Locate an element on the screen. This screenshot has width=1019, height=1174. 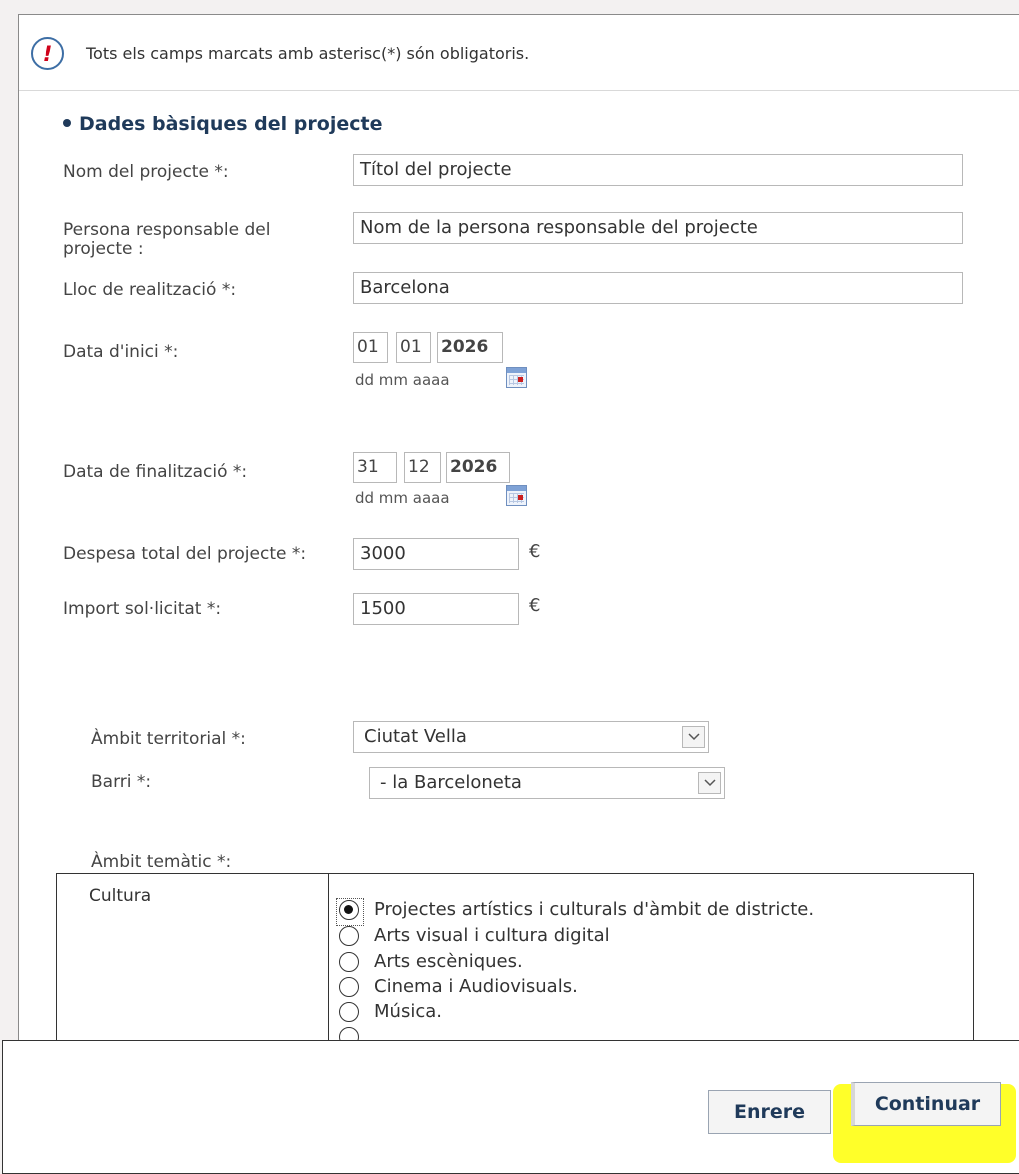
bullet-icon is located at coordinates (67, 122).